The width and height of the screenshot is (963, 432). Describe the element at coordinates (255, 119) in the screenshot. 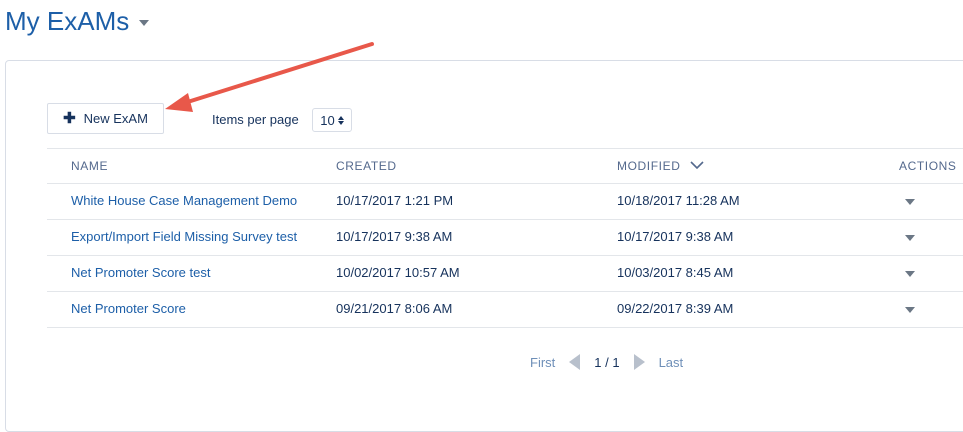

I see `items-per-page-label: Items per page` at that location.